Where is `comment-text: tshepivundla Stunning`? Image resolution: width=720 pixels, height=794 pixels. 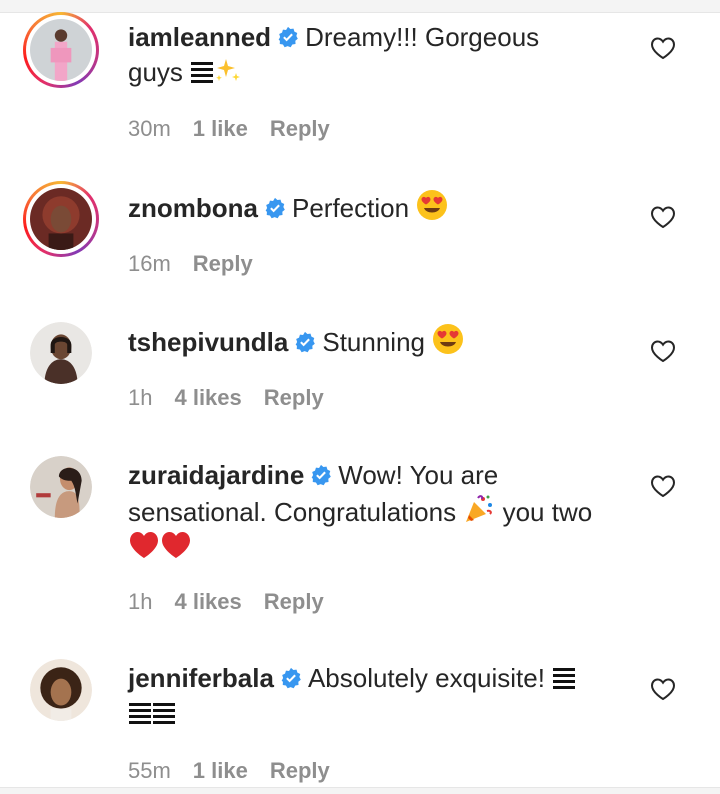 comment-text: tshepivundla Stunning is located at coordinates (363, 341).